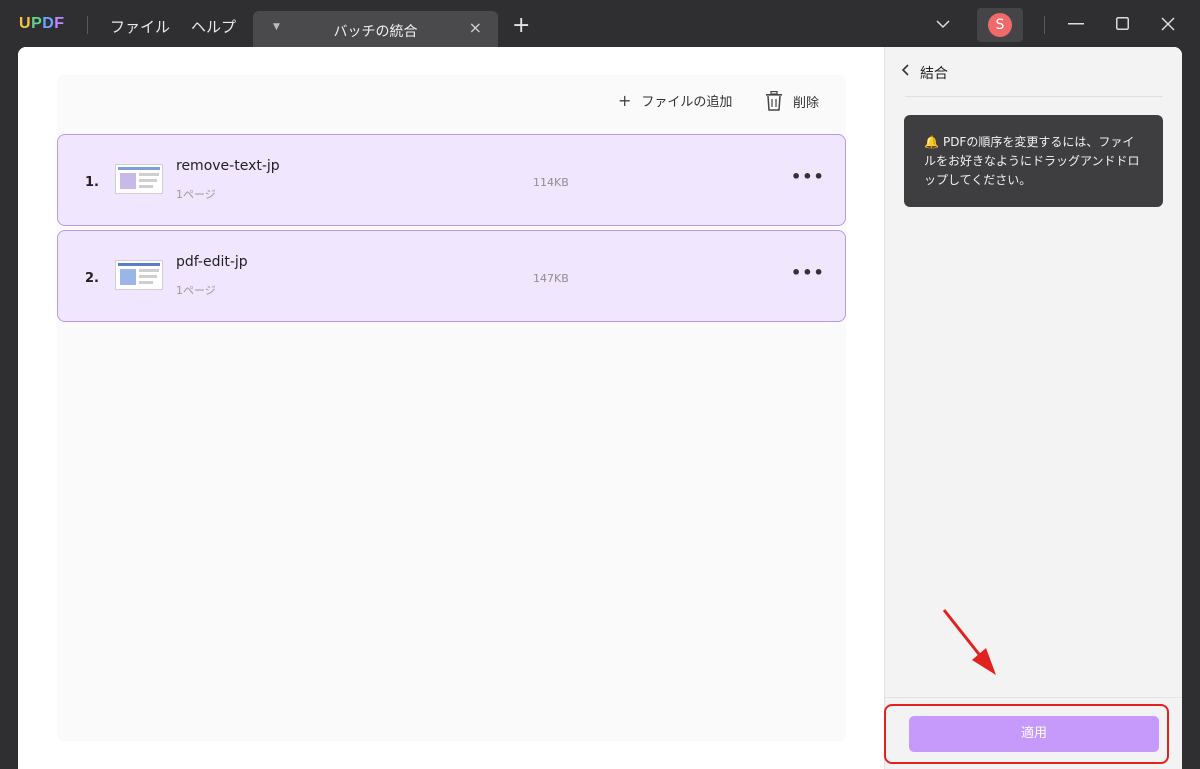 The height and width of the screenshot is (769, 1200). Describe the element at coordinates (1033, 72) in the screenshot. I see `side-panel-header: 結合` at that location.